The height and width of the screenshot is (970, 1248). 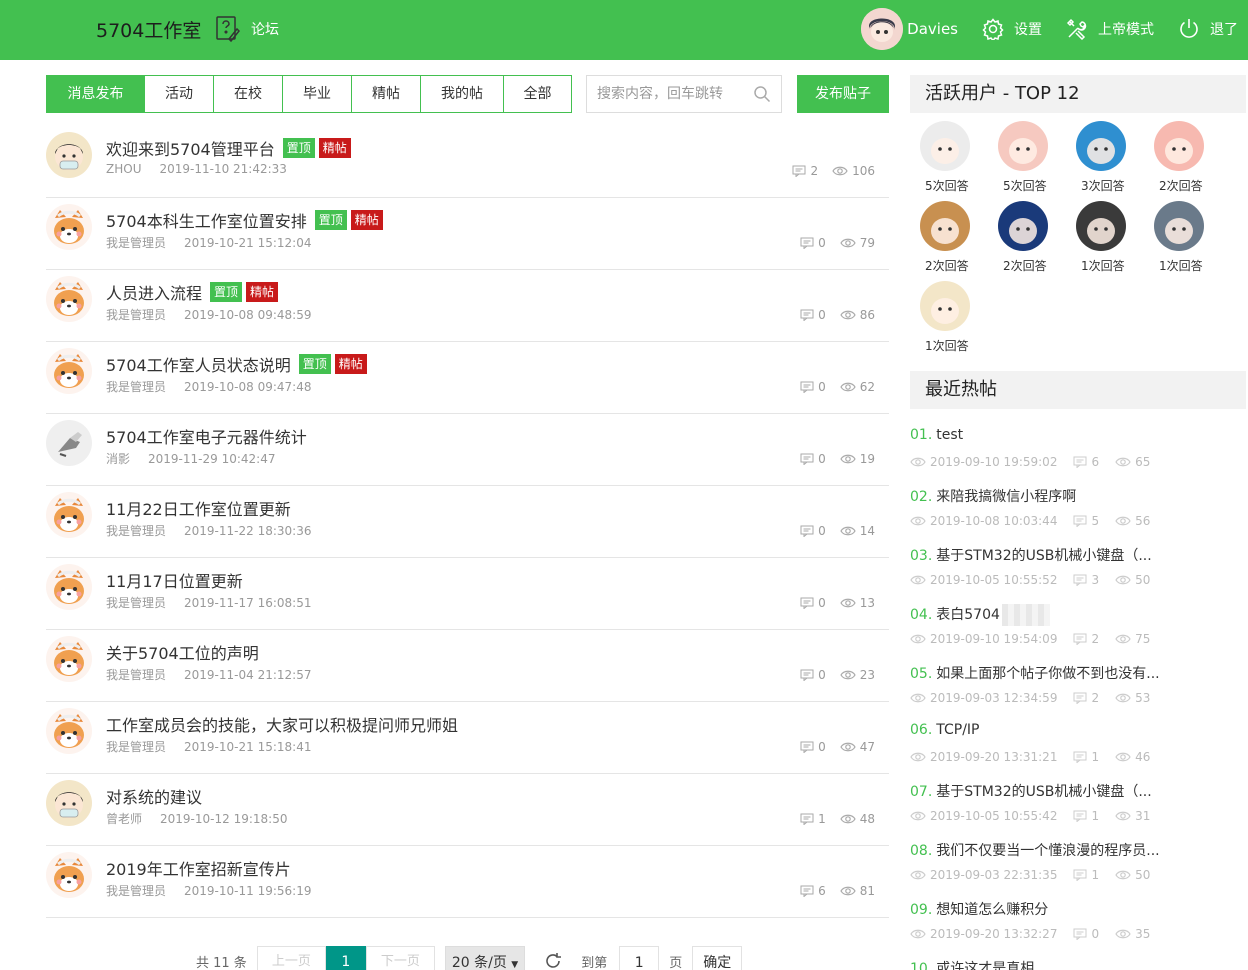 What do you see at coordinates (345, 958) in the screenshot?
I see `current-page: 1` at bounding box center [345, 958].